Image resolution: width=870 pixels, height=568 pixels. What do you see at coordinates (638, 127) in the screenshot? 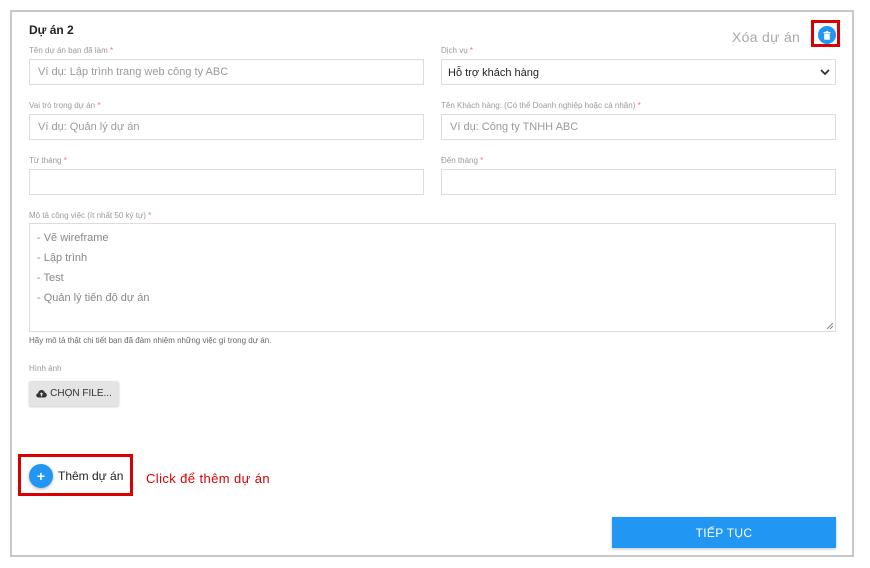
I see `client-input: Ví dụ: Công ty TNHH ABC` at bounding box center [638, 127].